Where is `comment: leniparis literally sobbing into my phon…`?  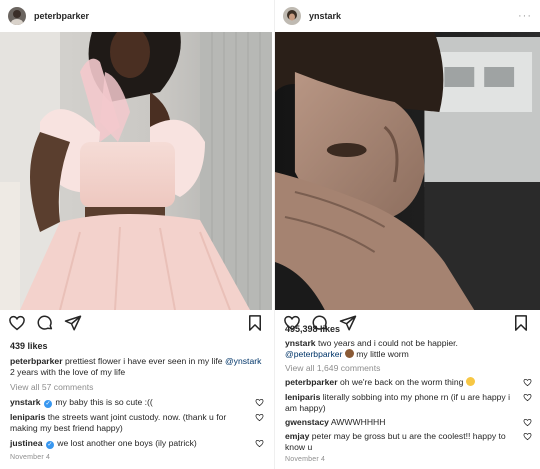
comment: leniparis literally sobbing into my phon… is located at coordinates (399, 403).